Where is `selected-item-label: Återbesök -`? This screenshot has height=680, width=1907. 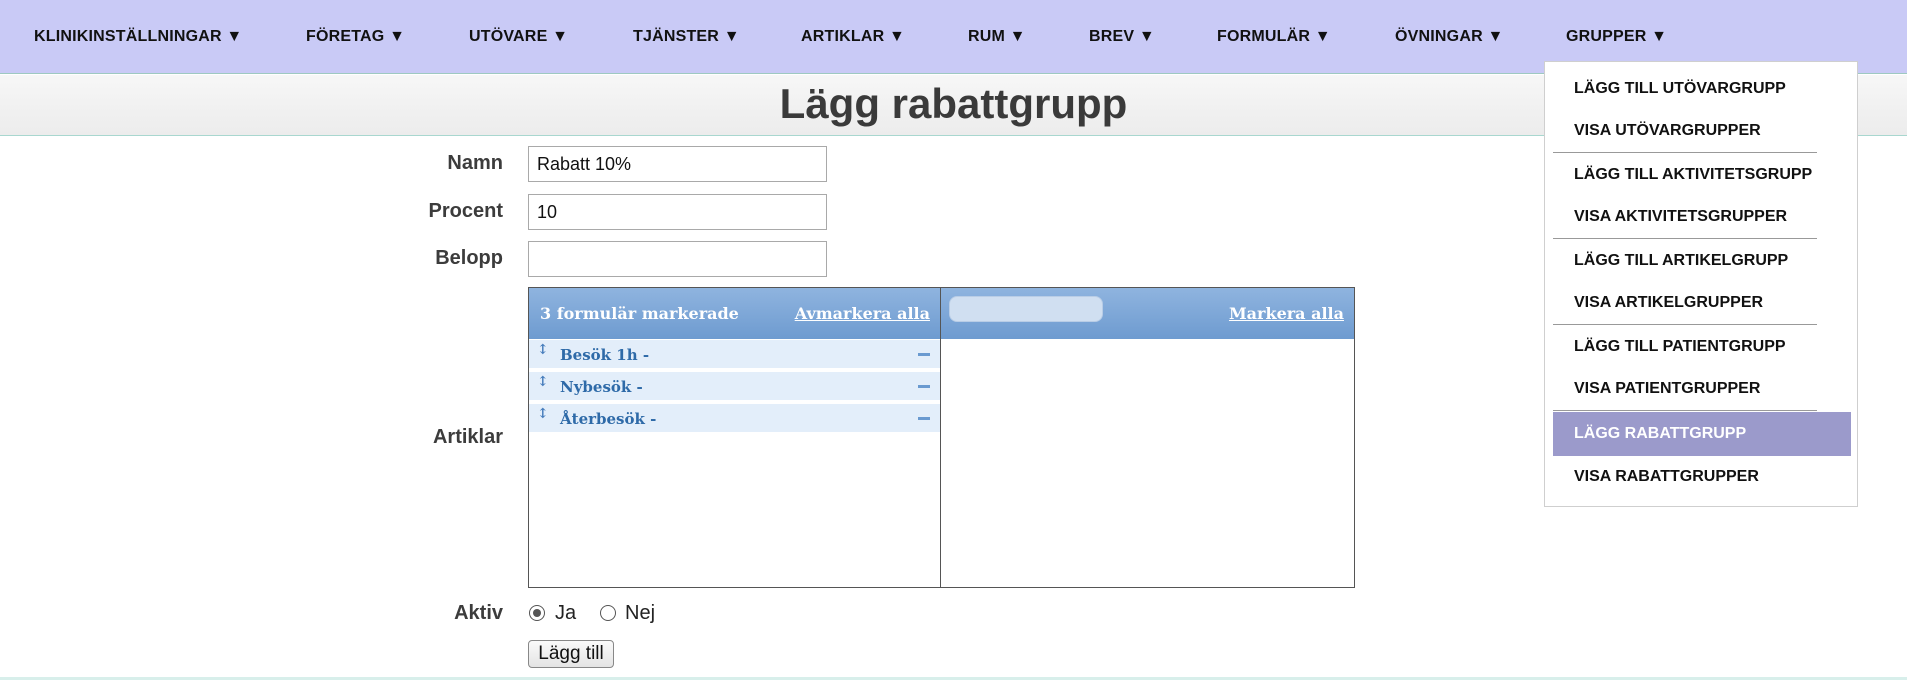 selected-item-label: Återbesök - is located at coordinates (608, 419).